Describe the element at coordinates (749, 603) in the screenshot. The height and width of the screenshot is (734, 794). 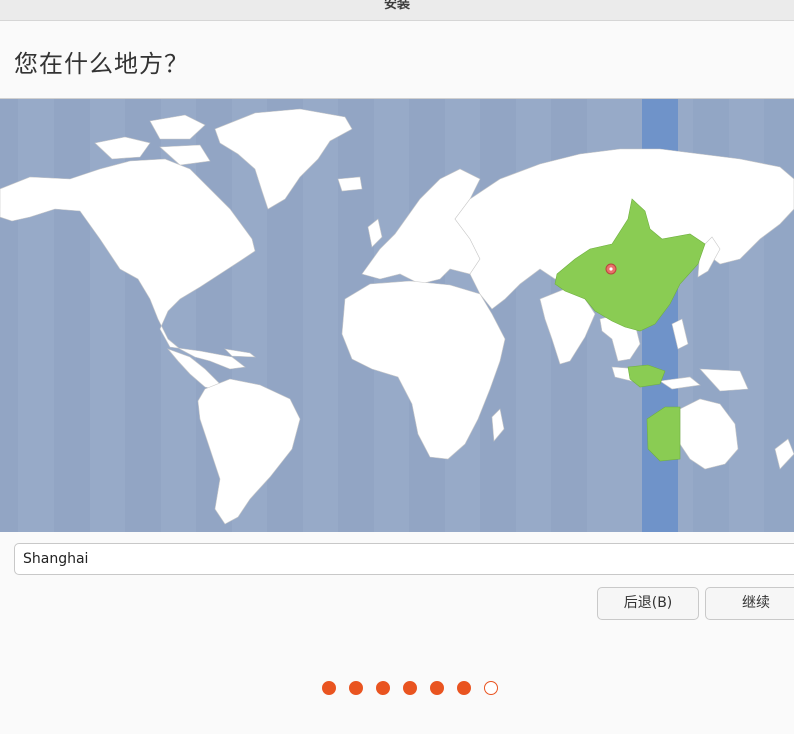
I see `continue-button: 继续` at that location.